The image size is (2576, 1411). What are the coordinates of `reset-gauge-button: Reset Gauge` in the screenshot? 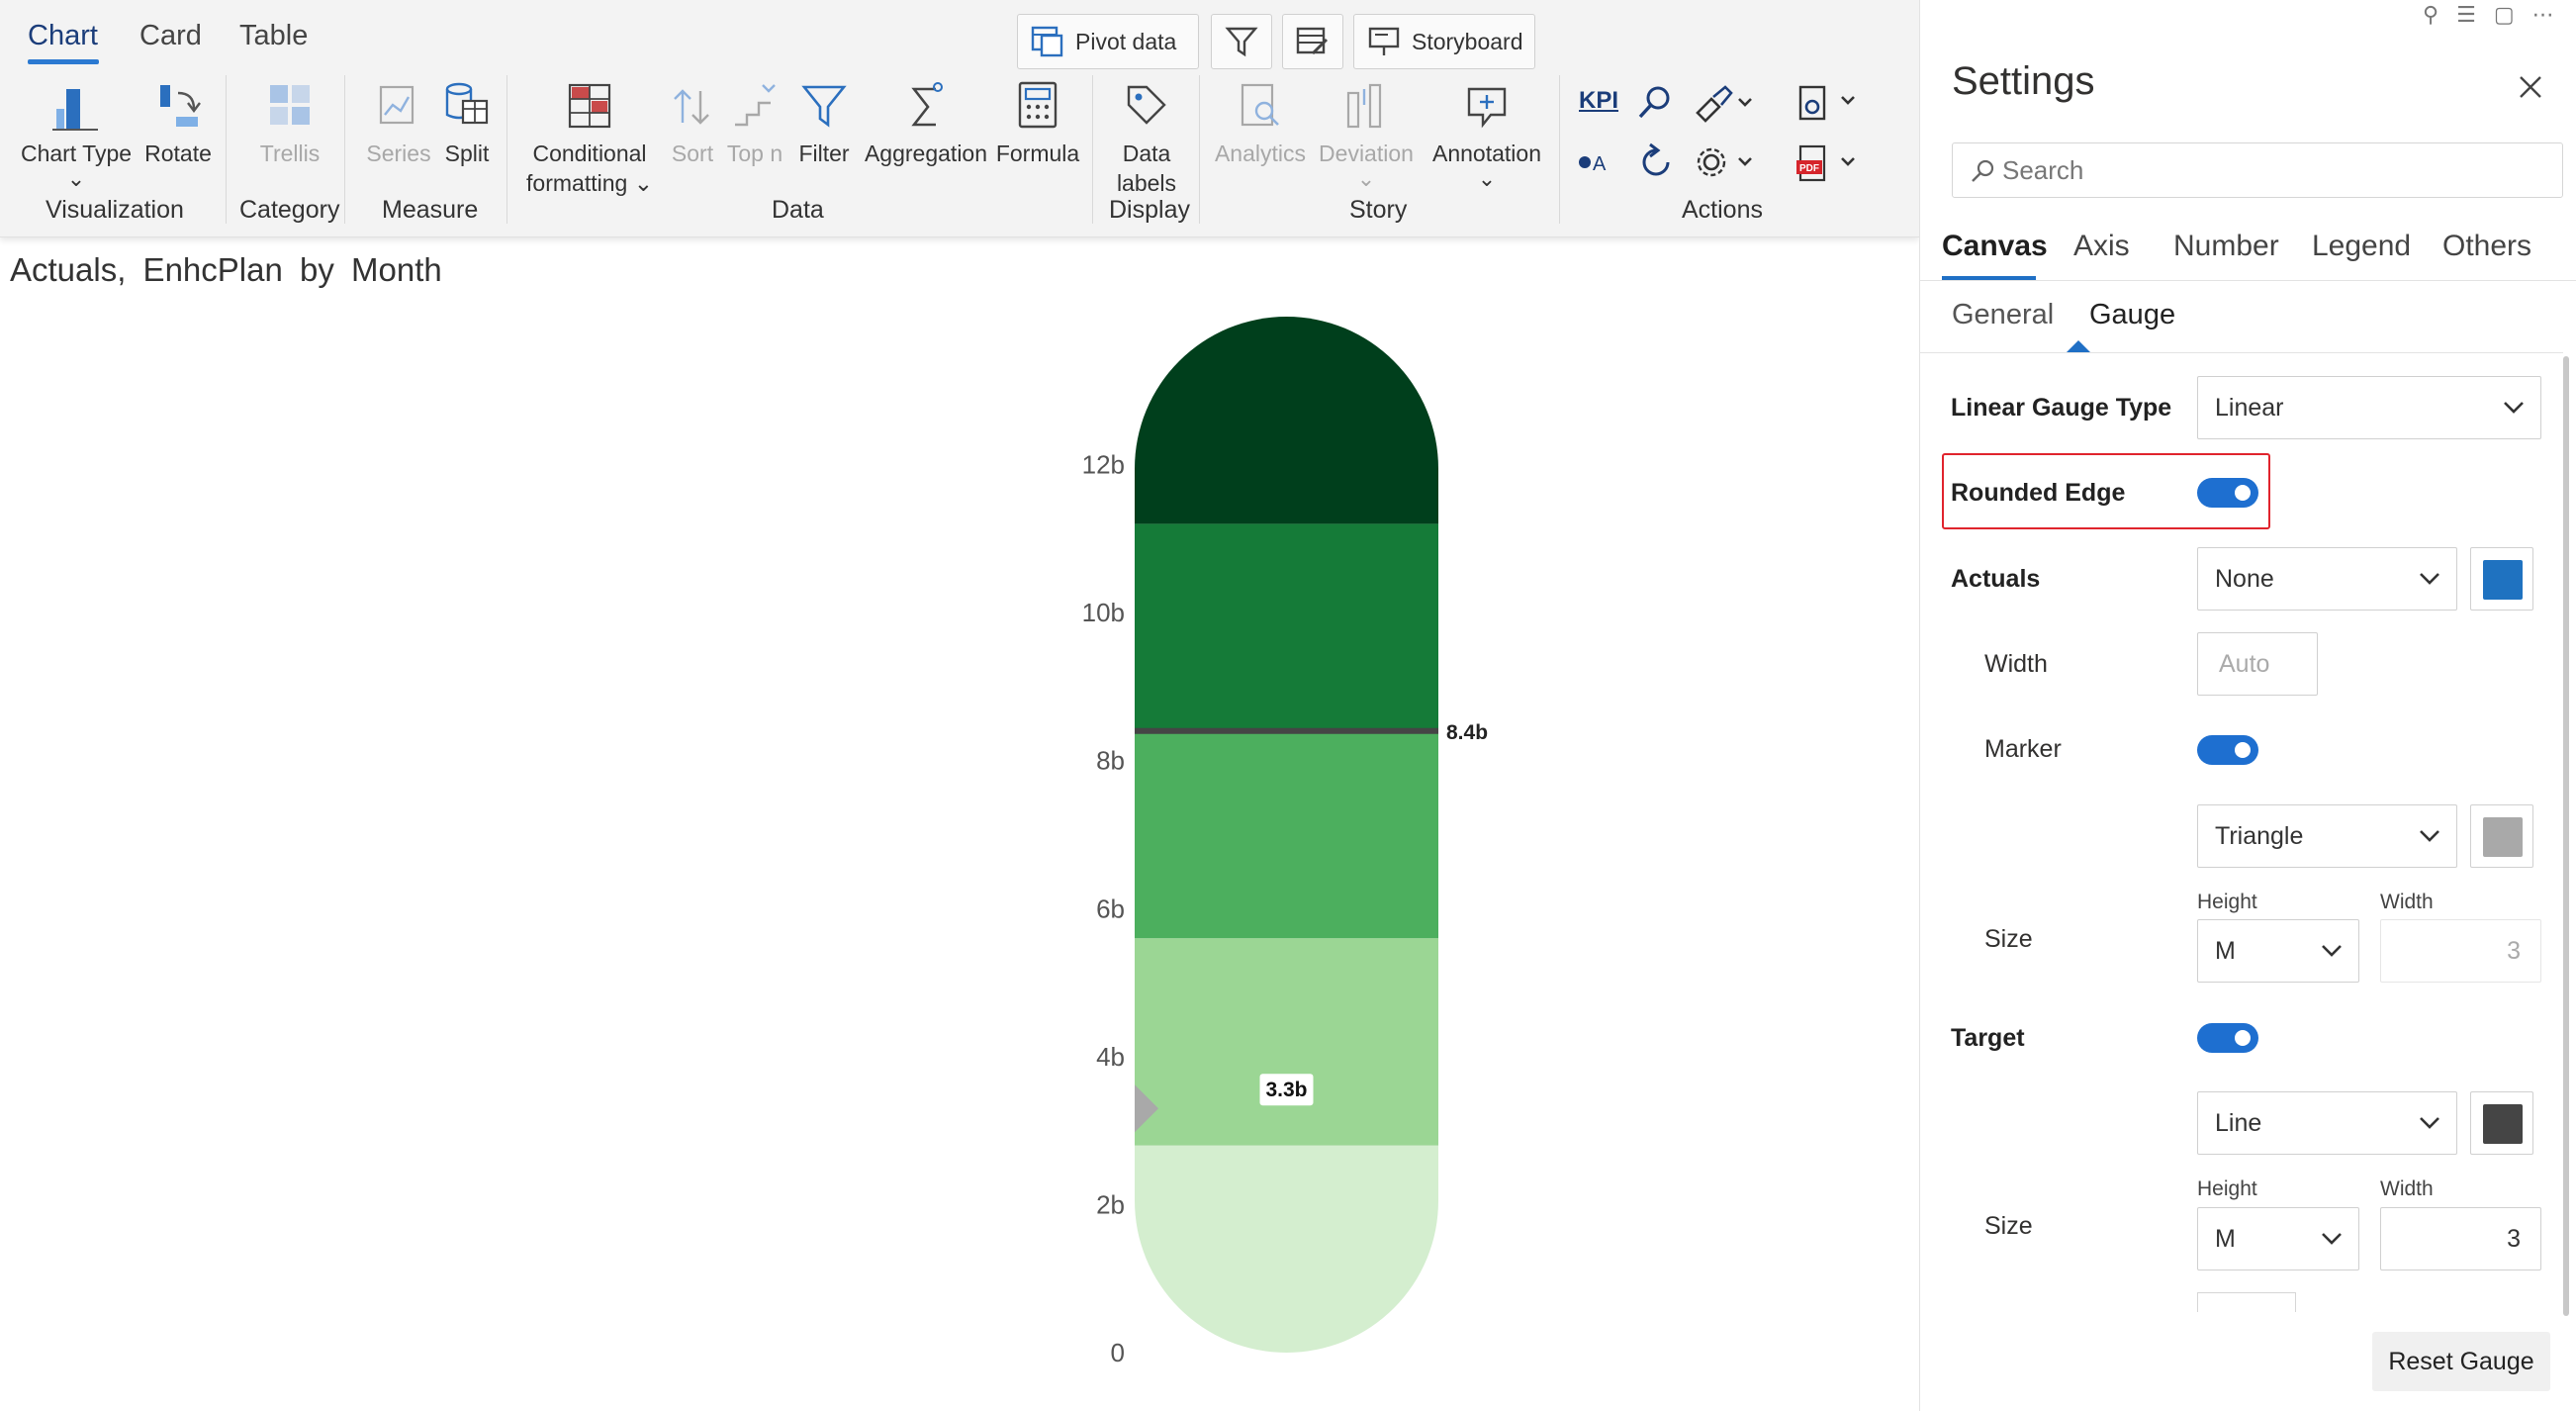 It's located at (2461, 1361).